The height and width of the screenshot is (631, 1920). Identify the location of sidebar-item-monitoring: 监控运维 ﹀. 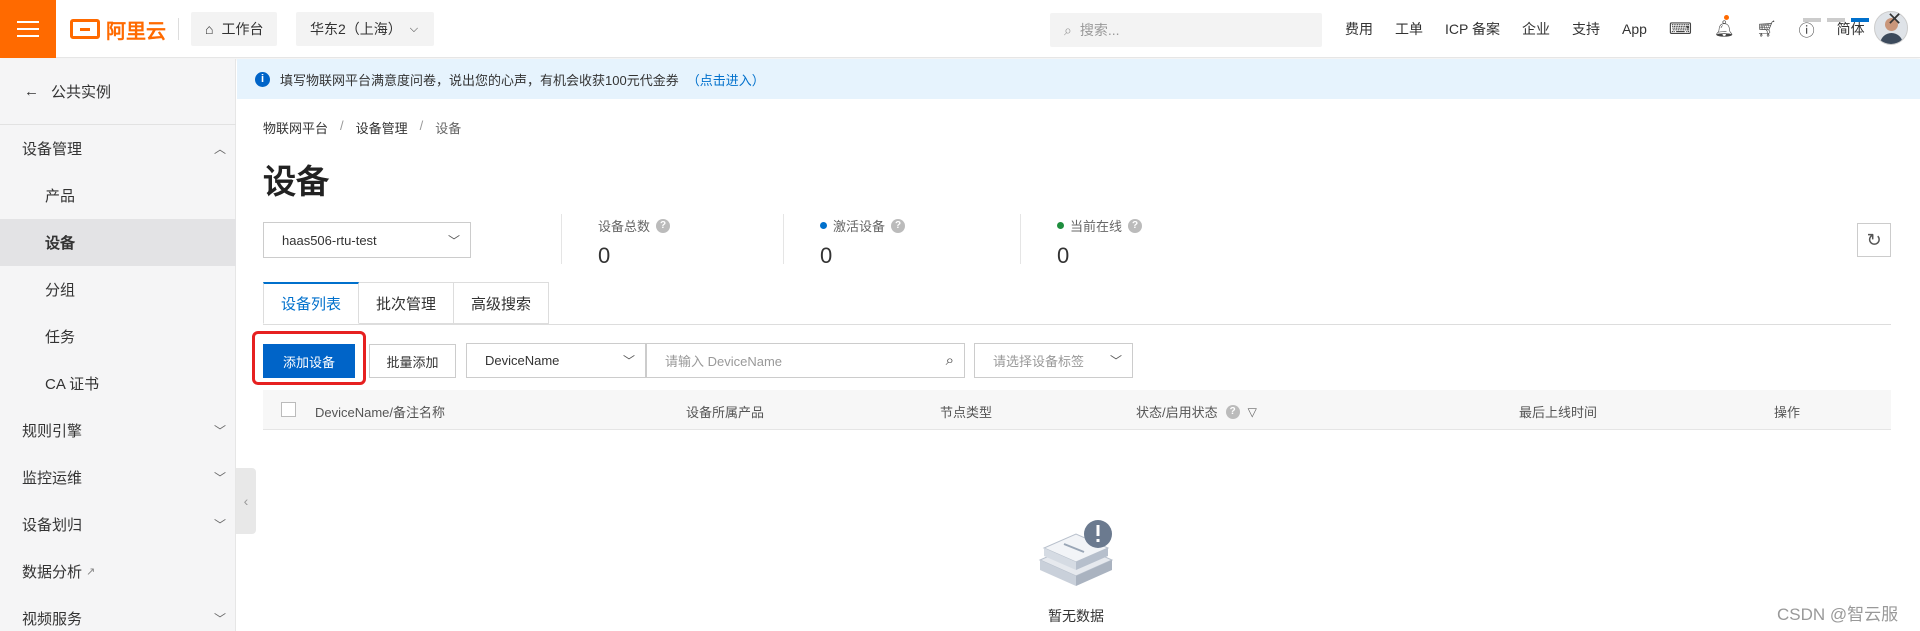
(118, 477).